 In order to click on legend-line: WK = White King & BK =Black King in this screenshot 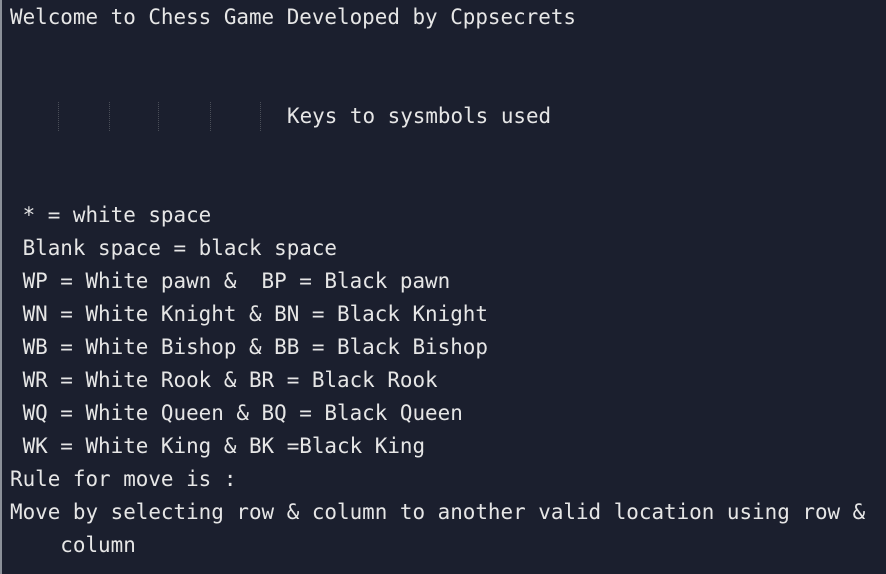, I will do `click(218, 446)`.